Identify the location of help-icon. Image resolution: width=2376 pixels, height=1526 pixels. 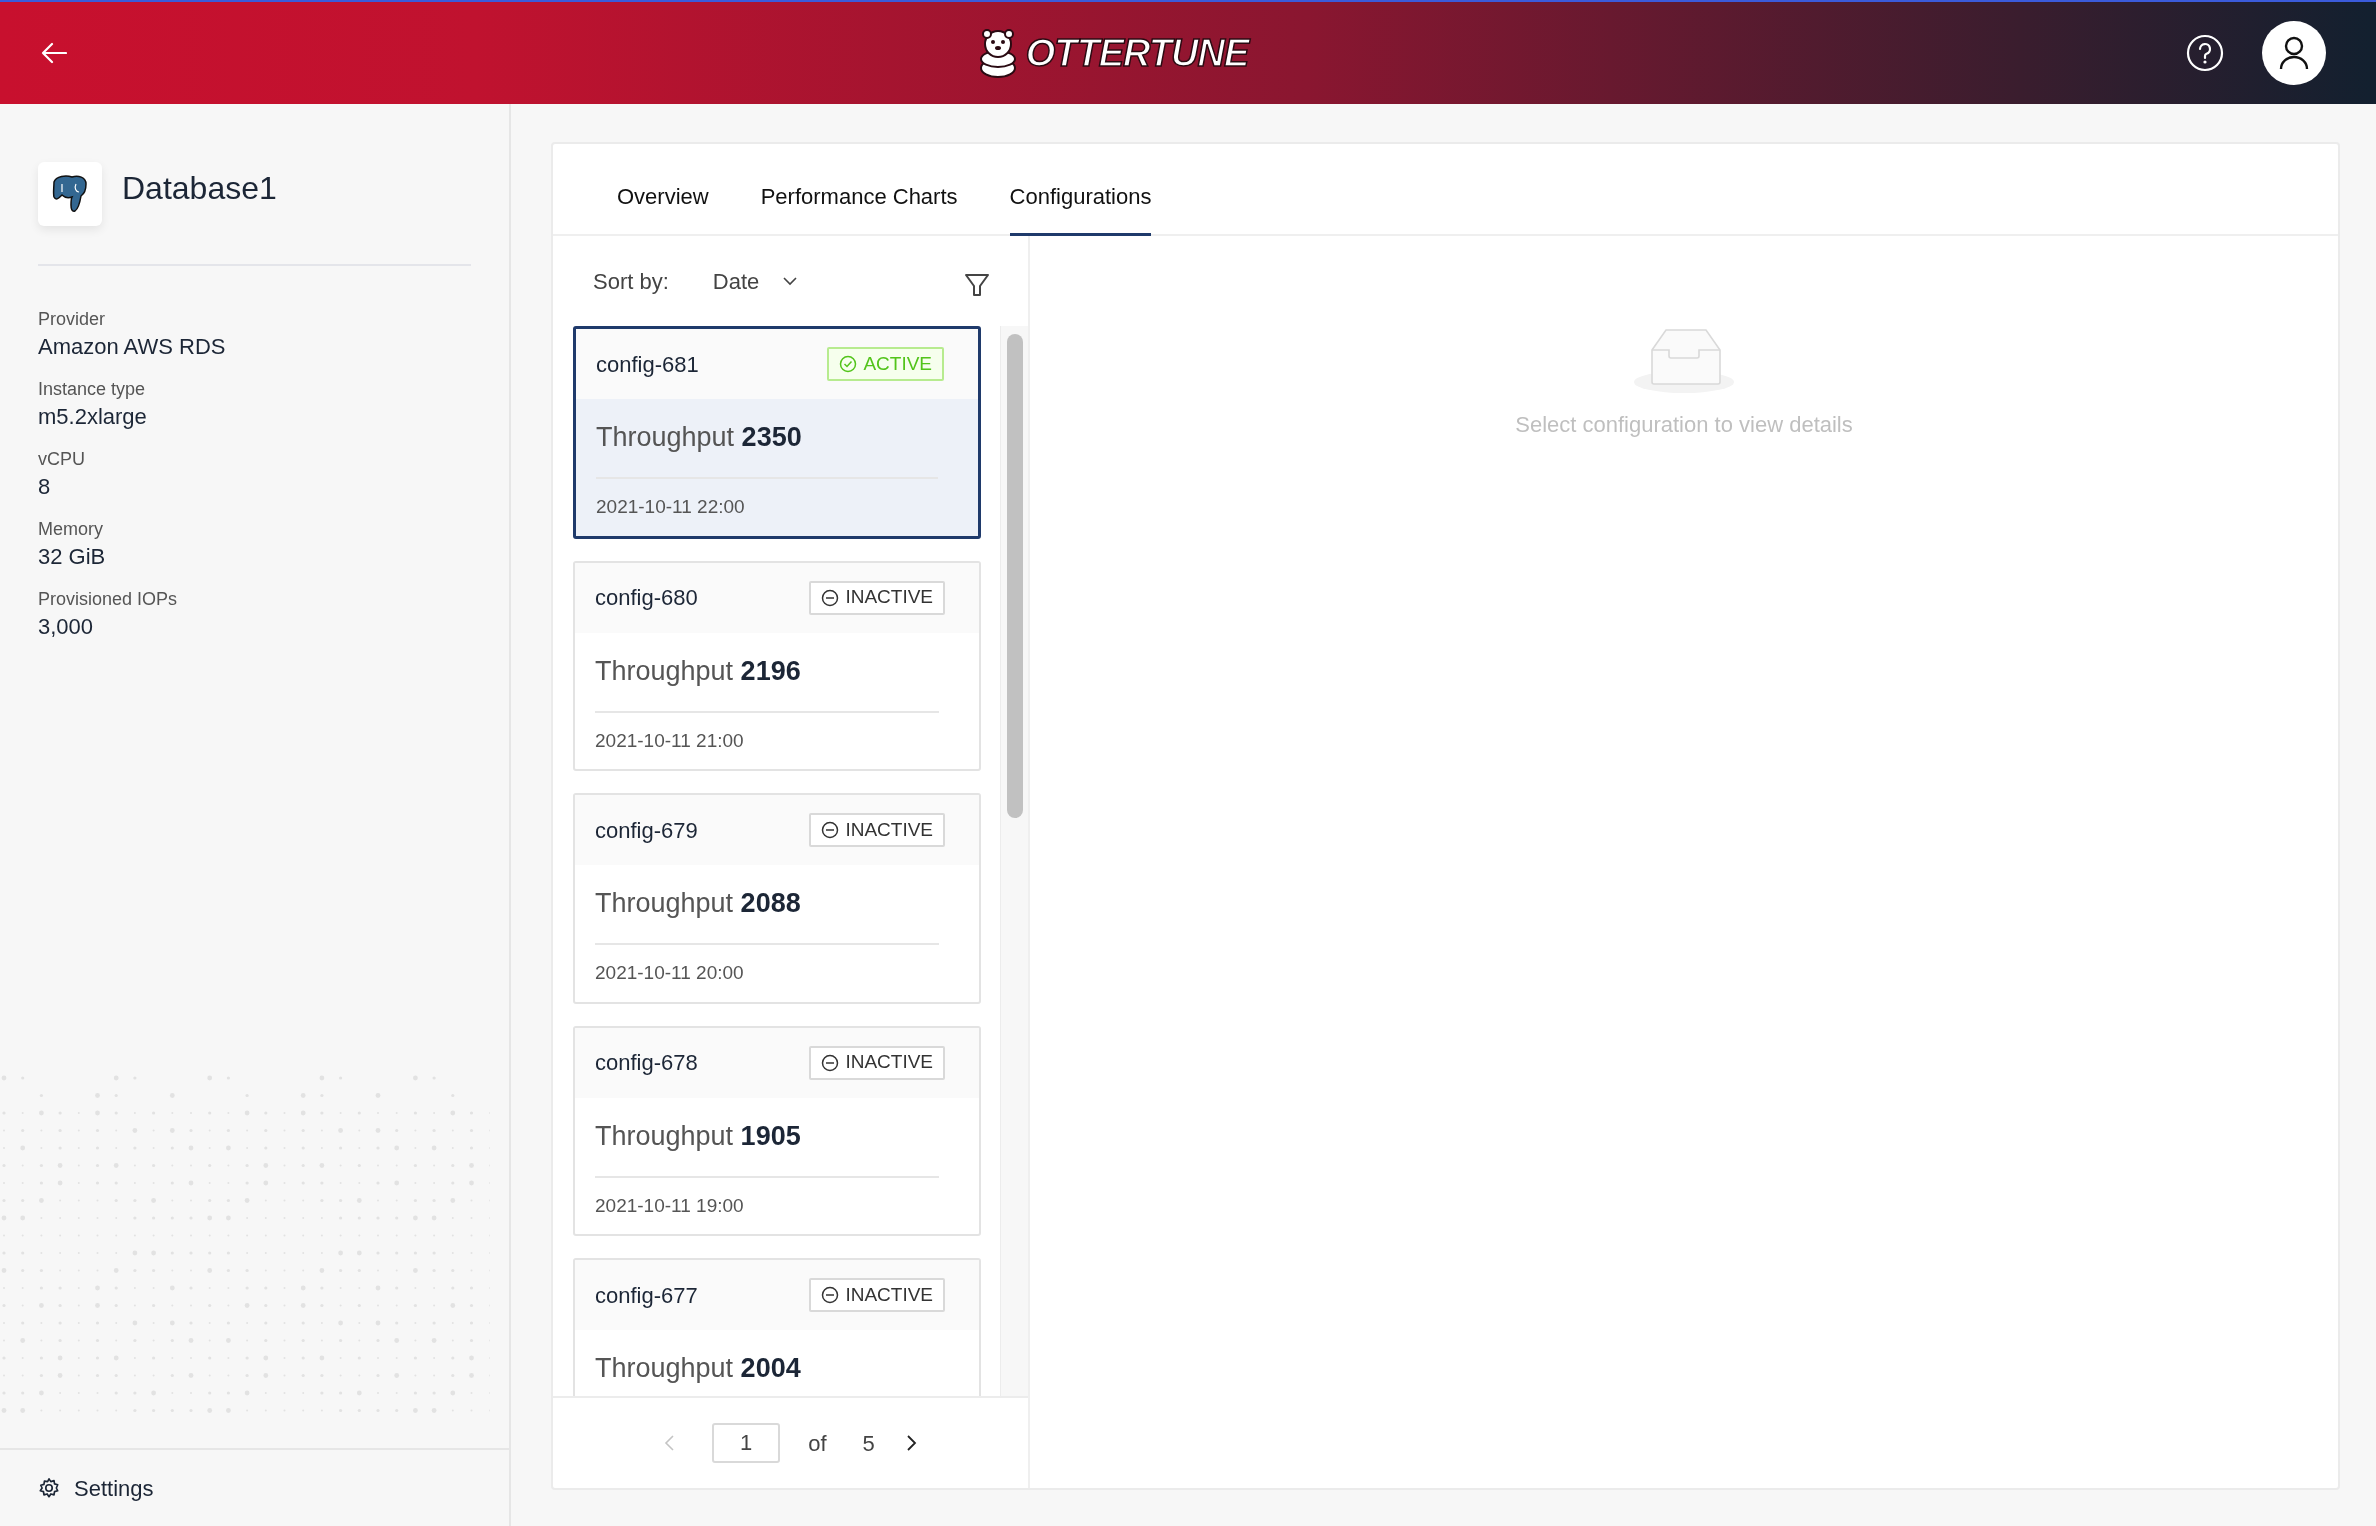
(2205, 53).